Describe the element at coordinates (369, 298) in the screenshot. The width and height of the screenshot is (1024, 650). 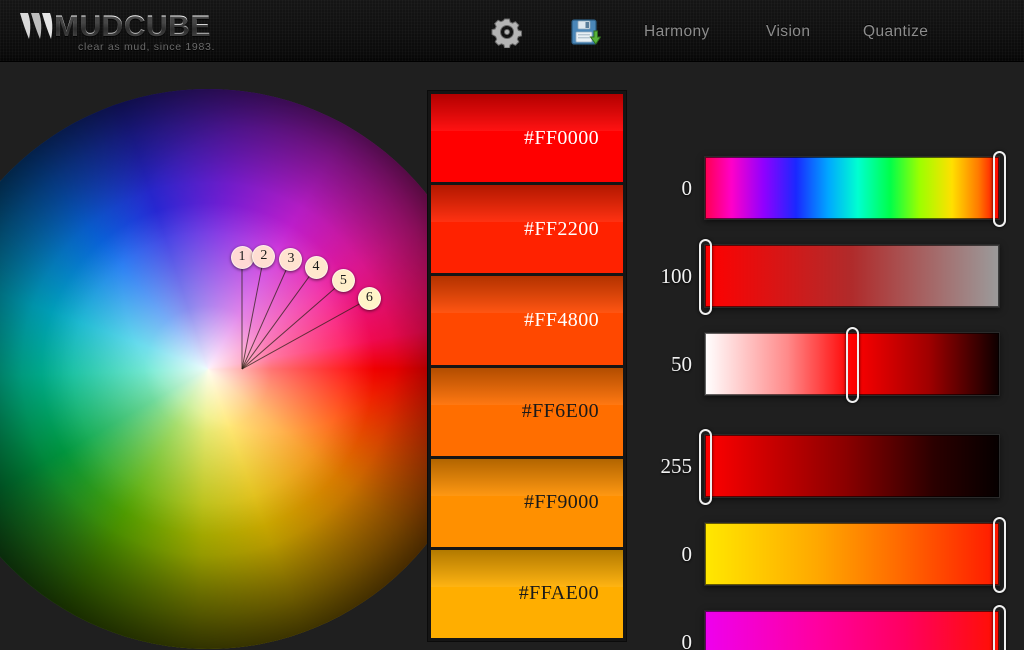
I see `harmony-marker-6: 6` at that location.